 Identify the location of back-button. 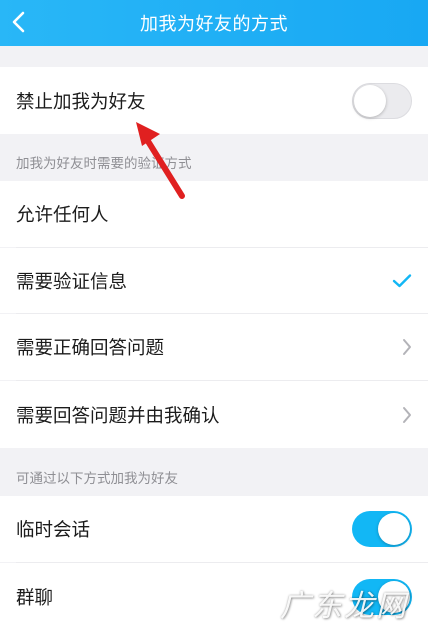
(19, 22).